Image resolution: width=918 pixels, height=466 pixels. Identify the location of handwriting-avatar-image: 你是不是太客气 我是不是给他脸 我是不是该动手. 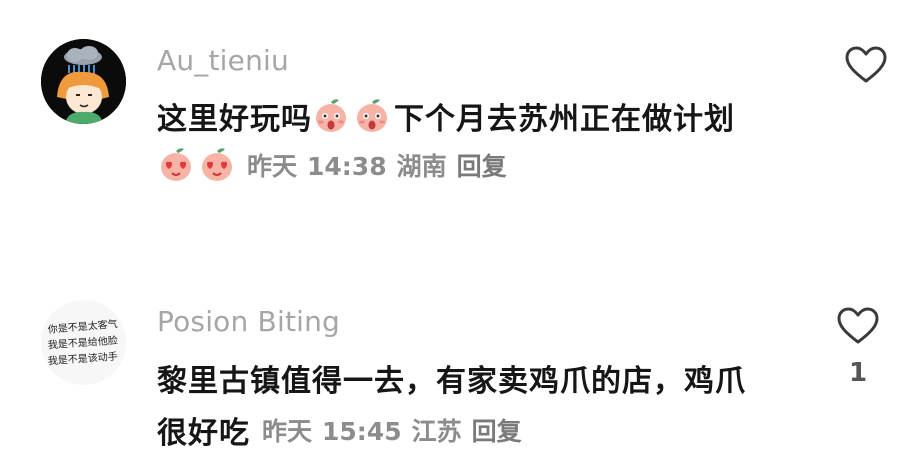
(83, 342).